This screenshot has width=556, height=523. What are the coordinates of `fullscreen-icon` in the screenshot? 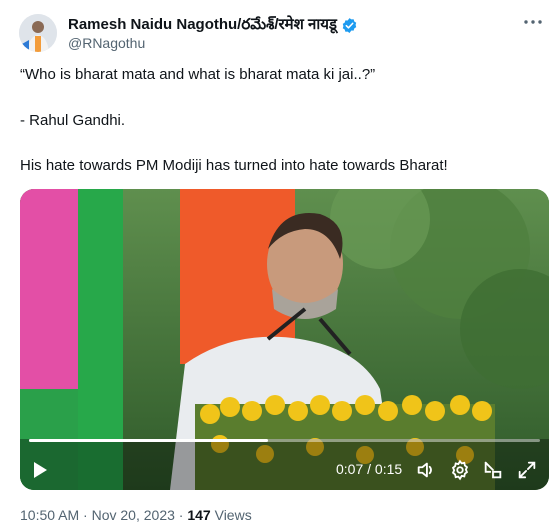 It's located at (527, 470).